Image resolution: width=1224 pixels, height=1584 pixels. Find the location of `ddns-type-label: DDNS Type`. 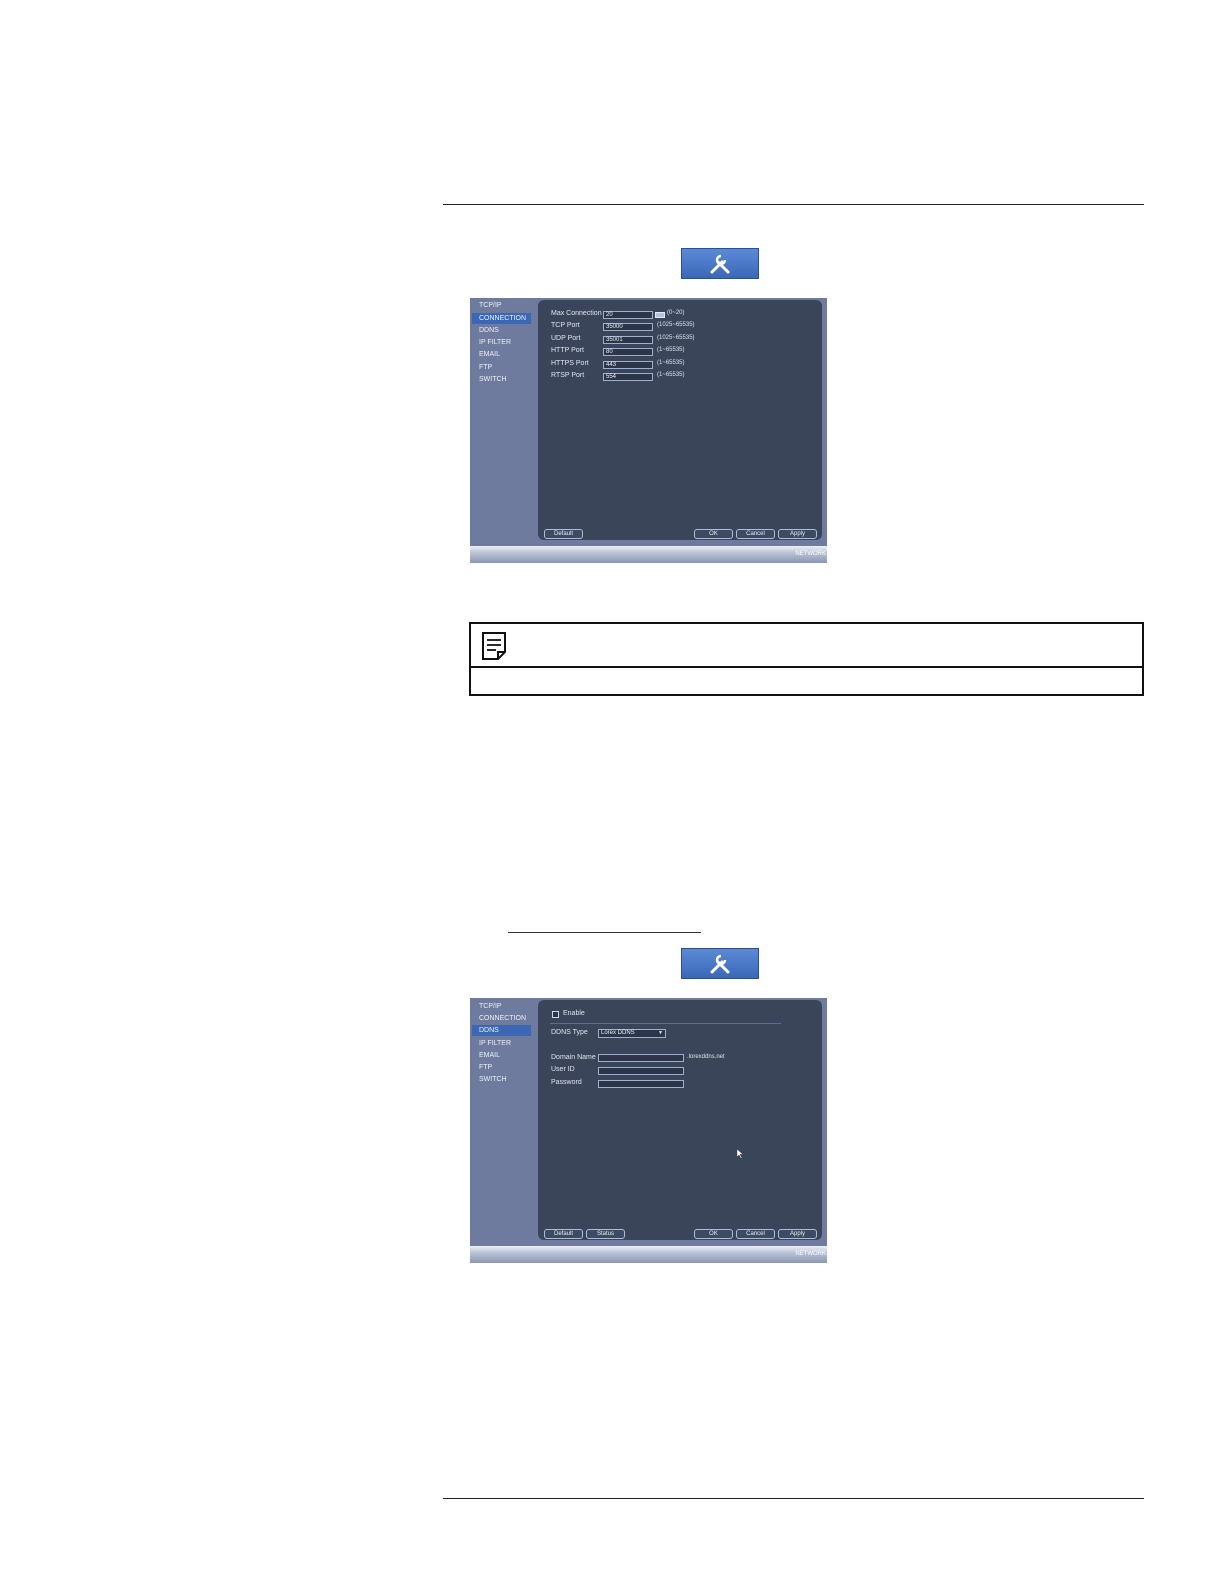

ddns-type-label: DDNS Type is located at coordinates (569, 1032).